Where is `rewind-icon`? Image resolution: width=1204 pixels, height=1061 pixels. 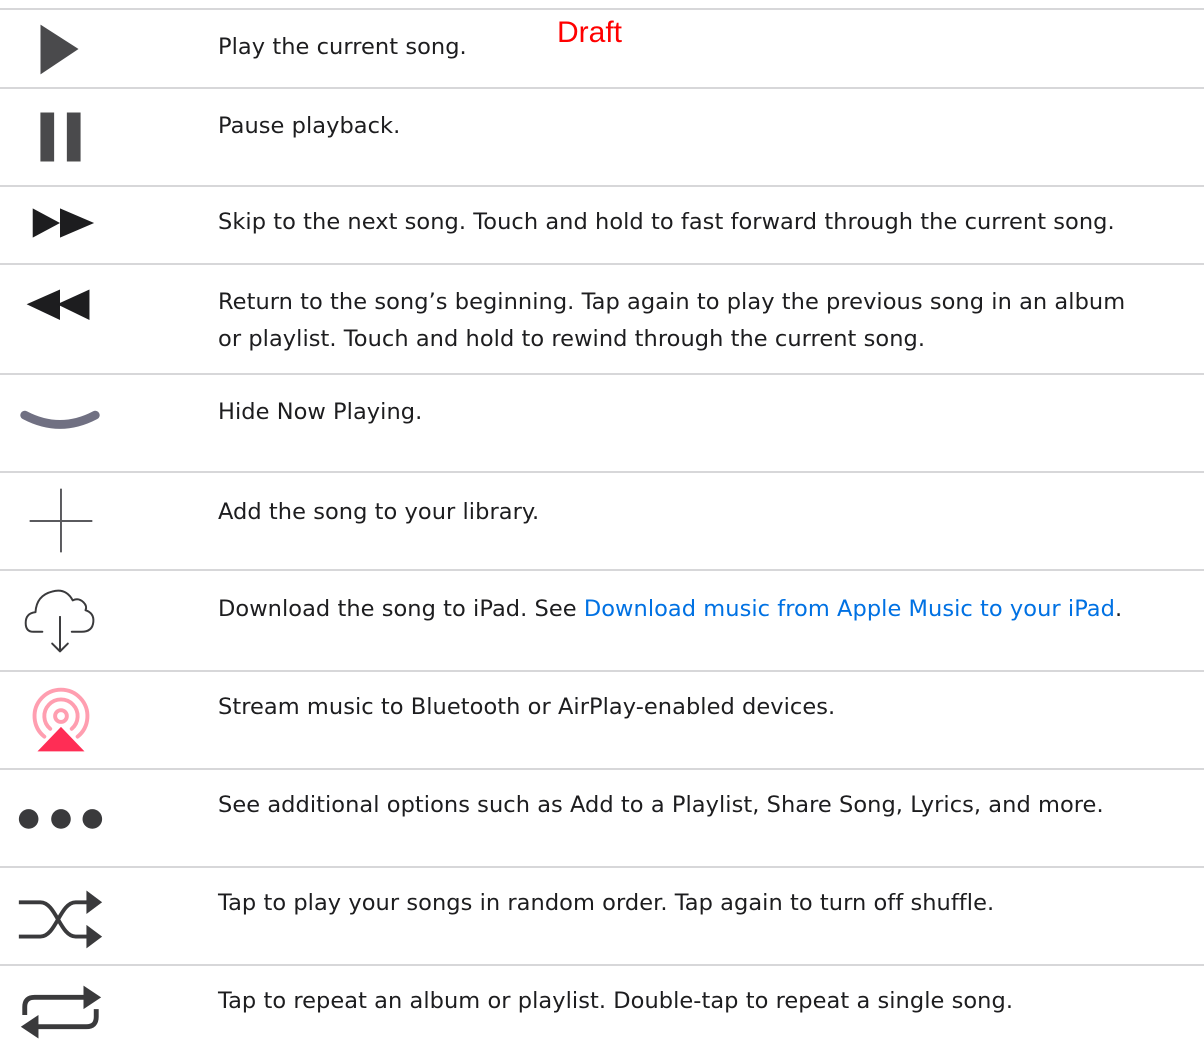
rewind-icon is located at coordinates (60, 319).